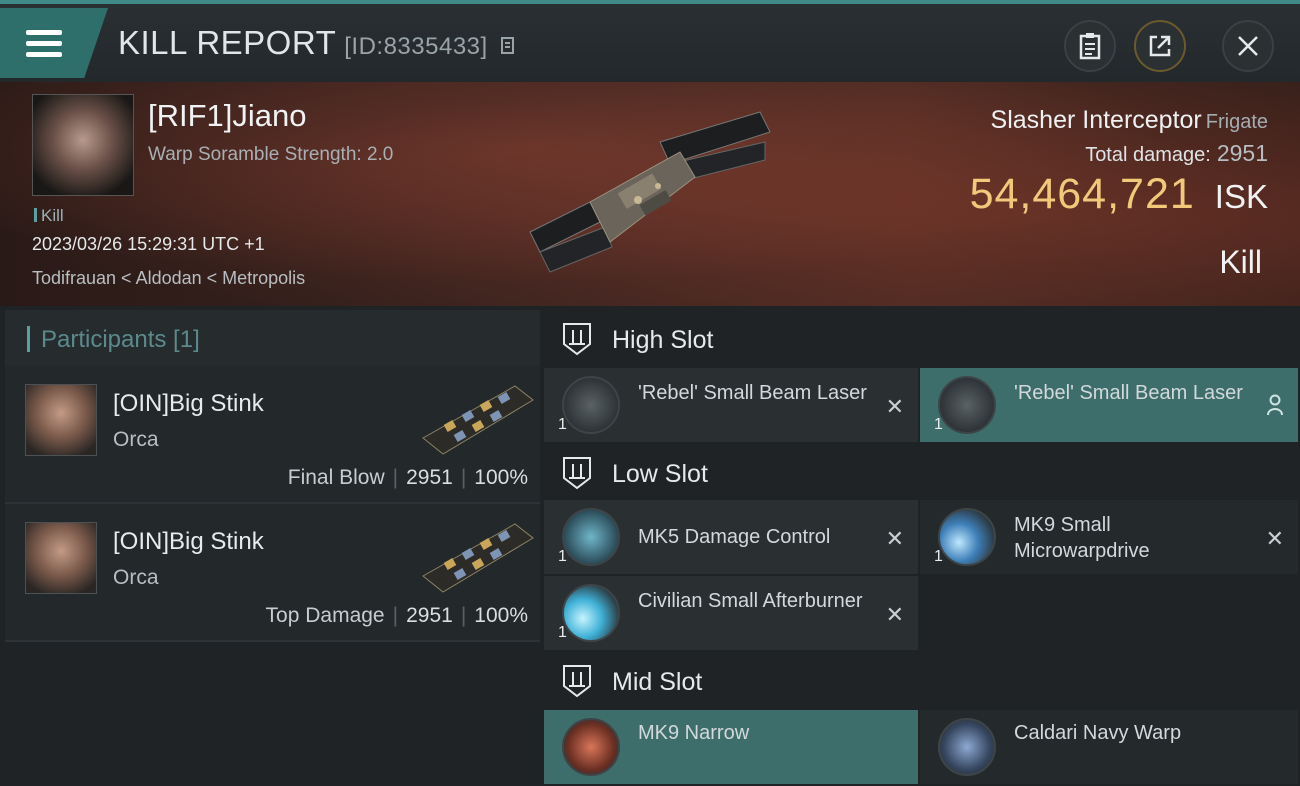 The image size is (1300, 786). What do you see at coordinates (591, 613) in the screenshot?
I see `afterburner-icon` at bounding box center [591, 613].